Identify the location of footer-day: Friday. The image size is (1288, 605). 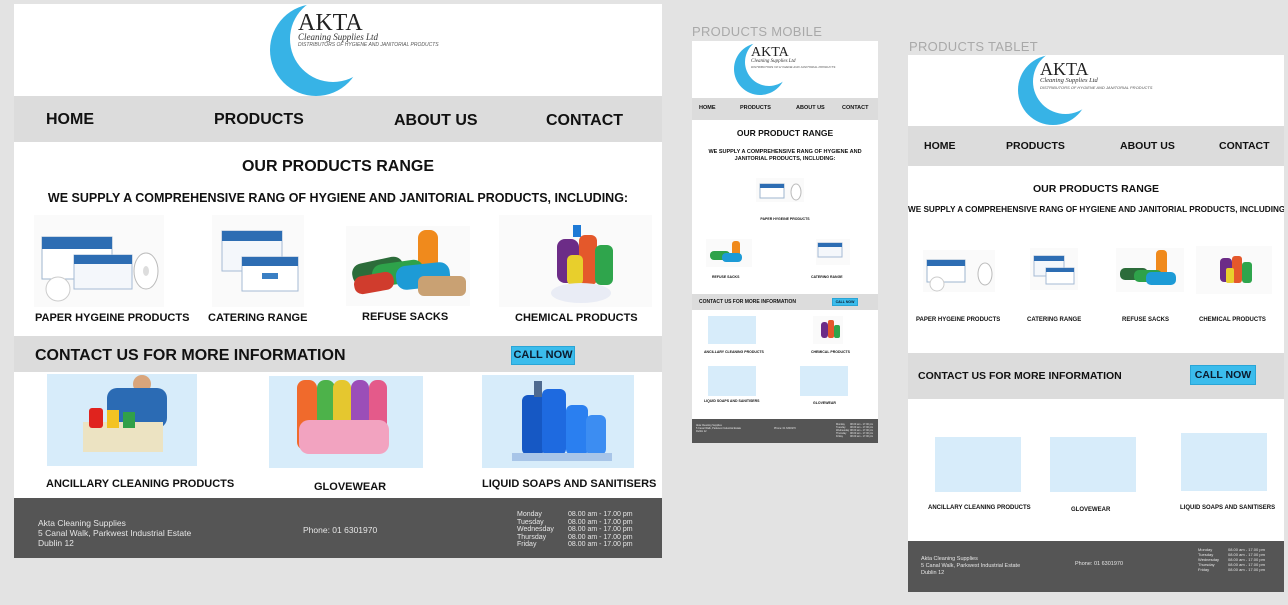
(1204, 569).